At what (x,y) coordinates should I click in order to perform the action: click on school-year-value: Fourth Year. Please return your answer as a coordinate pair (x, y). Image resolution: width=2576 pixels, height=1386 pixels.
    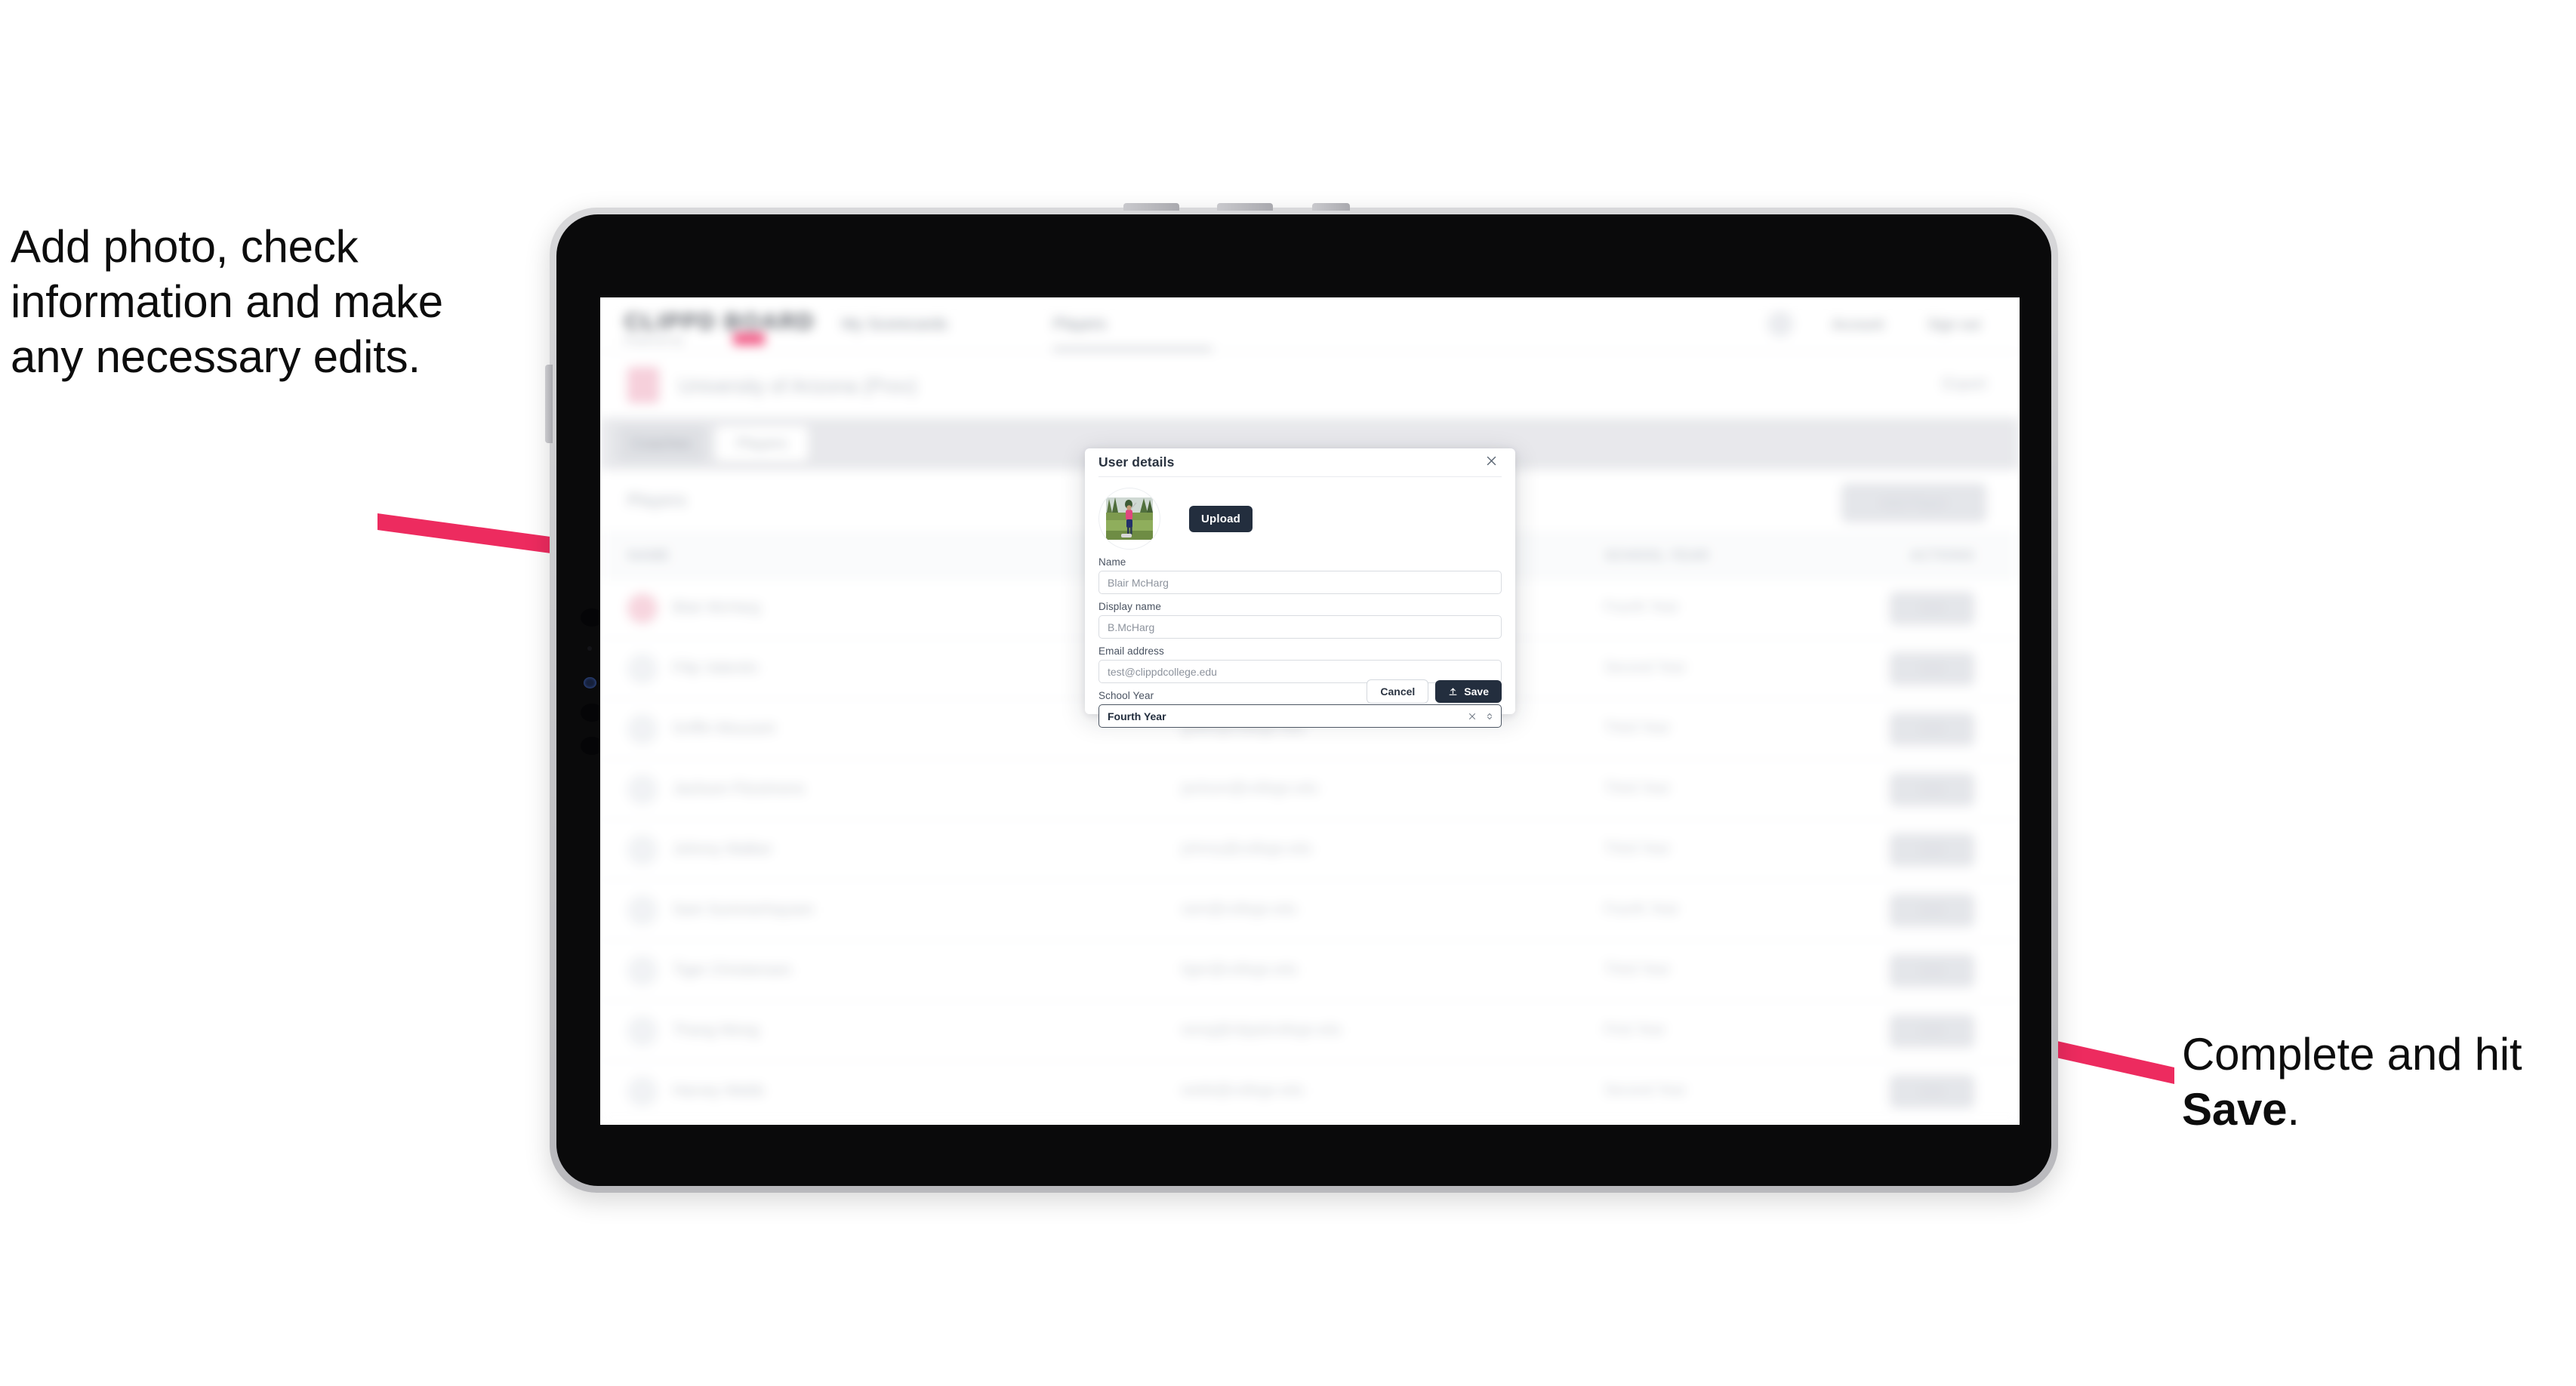
    Looking at the image, I should click on (1137, 716).